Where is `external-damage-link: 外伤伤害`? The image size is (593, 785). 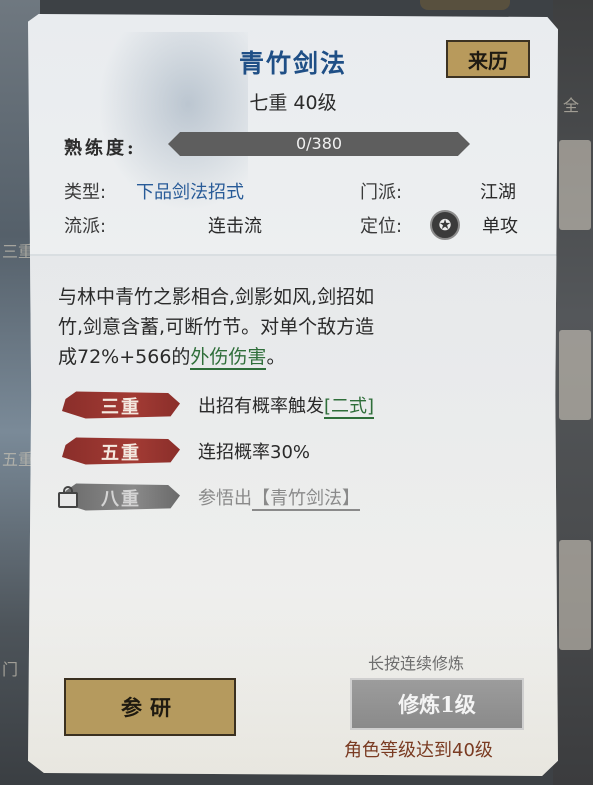
external-damage-link: 外伤伤害 is located at coordinates (228, 358).